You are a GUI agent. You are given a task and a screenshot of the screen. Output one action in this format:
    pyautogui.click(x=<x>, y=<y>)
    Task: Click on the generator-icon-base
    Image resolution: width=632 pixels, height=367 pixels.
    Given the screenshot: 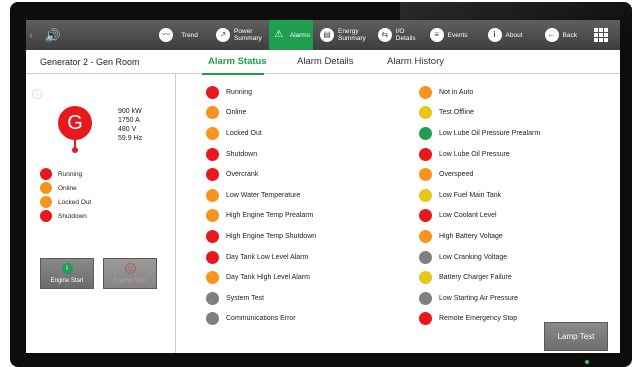 What is the action you would take?
    pyautogui.click(x=75, y=150)
    